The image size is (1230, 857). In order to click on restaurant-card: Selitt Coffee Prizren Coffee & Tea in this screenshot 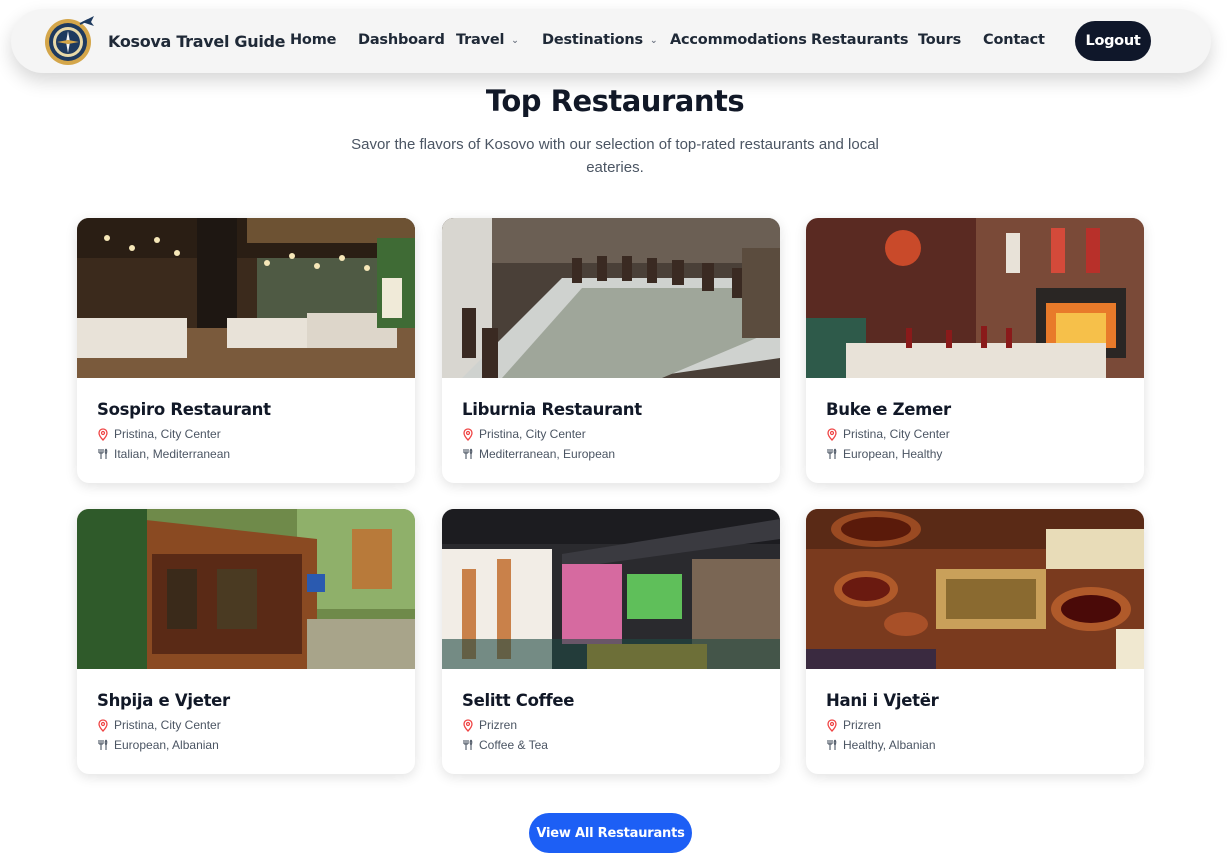, I will do `click(611, 641)`.